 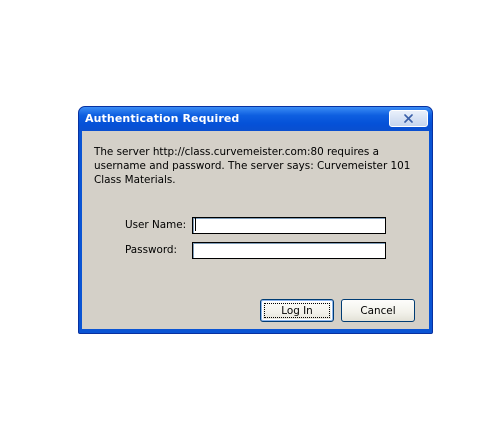 I want to click on username-input, so click(x=289, y=225).